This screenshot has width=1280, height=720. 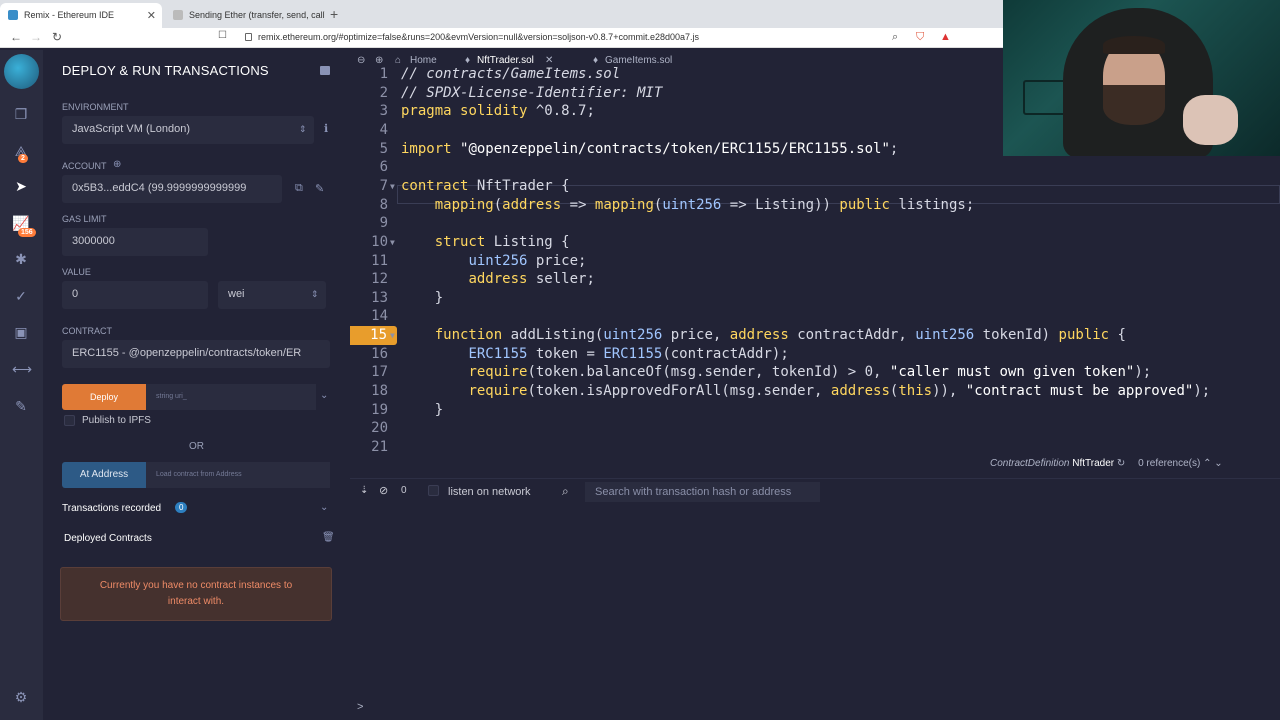 What do you see at coordinates (328, 537) in the screenshot?
I see `trash-icon: 🗑` at bounding box center [328, 537].